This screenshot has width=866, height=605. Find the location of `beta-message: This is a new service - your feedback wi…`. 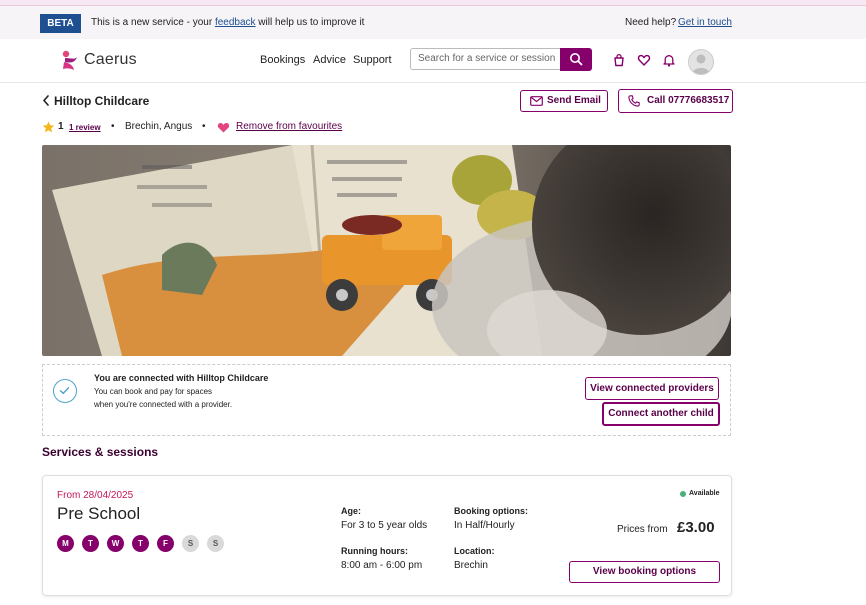

beta-message: This is a new service - your feedback wi… is located at coordinates (227, 22).